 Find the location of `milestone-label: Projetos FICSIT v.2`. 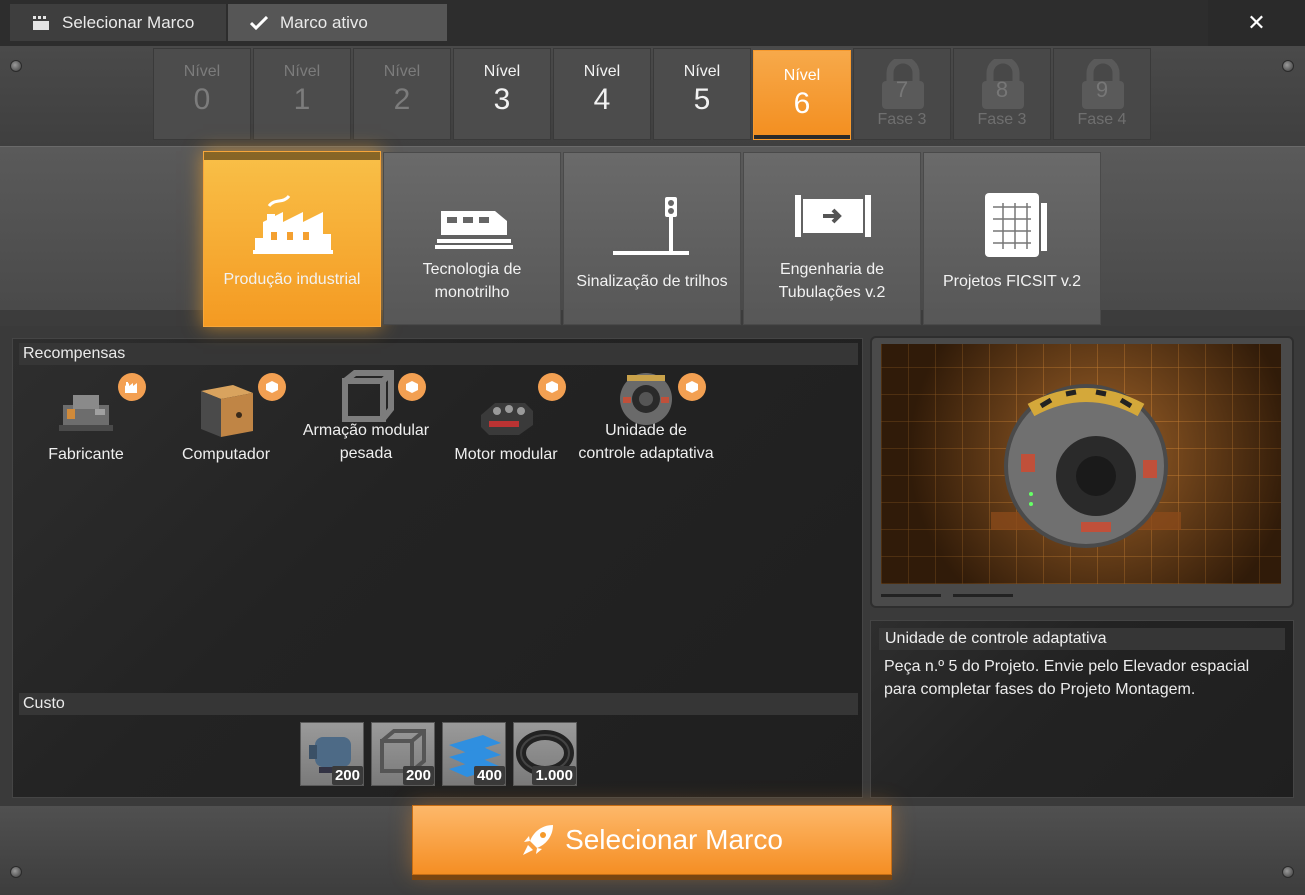

milestone-label: Projetos FICSIT v.2 is located at coordinates (1012, 281).